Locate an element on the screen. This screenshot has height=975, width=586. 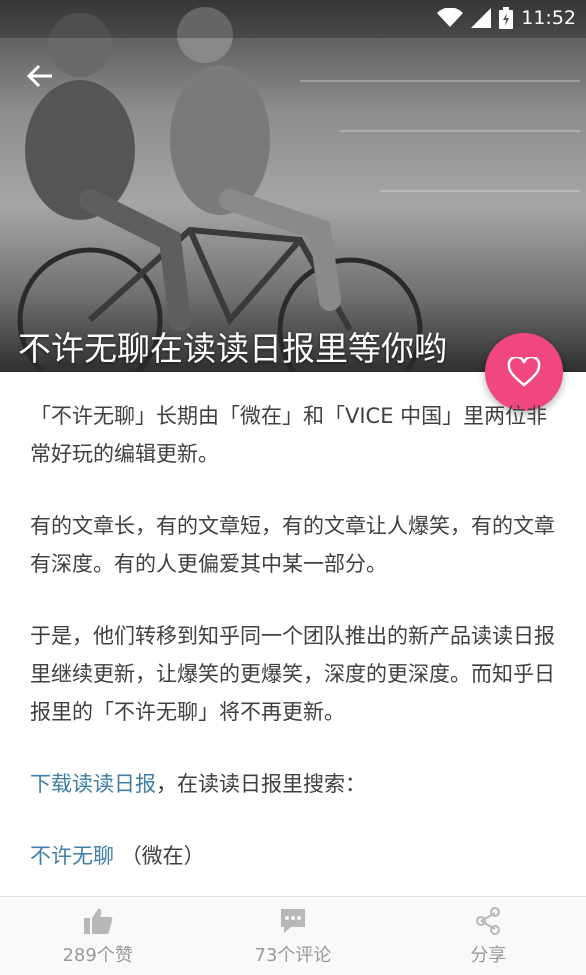
paragraph-text: ，在读读日报里搜索： is located at coordinates (261, 784).